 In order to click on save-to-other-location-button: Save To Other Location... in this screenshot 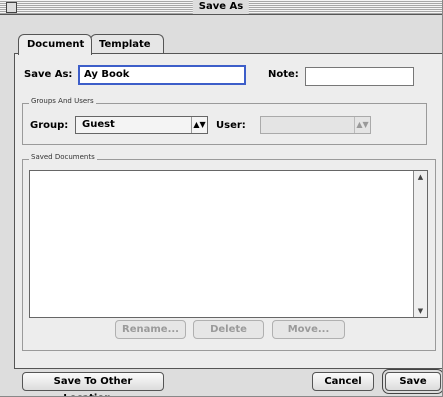, I will do `click(93, 384)`.